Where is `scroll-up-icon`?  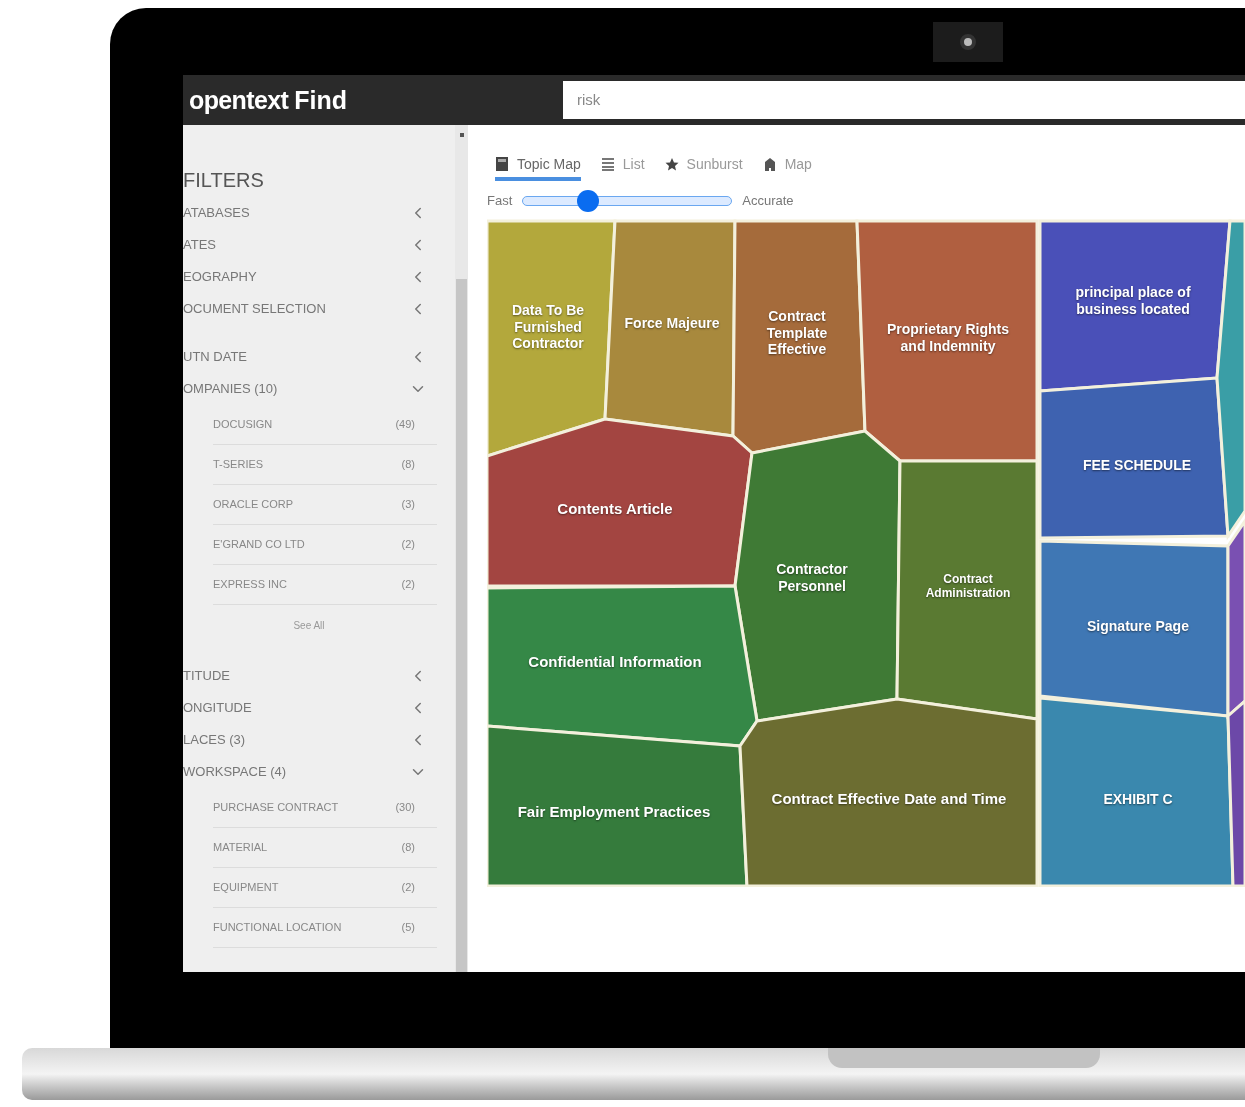 scroll-up-icon is located at coordinates (461, 135).